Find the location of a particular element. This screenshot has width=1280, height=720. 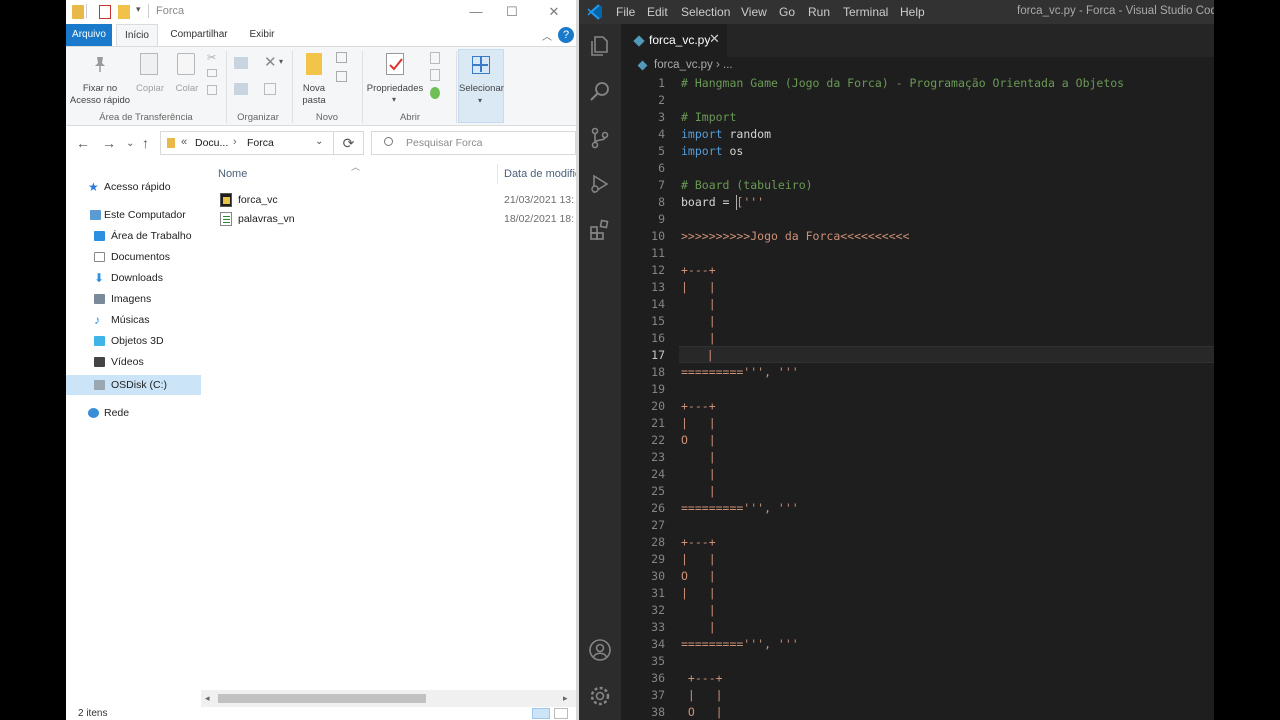

easy-access-icon is located at coordinates (341, 76).